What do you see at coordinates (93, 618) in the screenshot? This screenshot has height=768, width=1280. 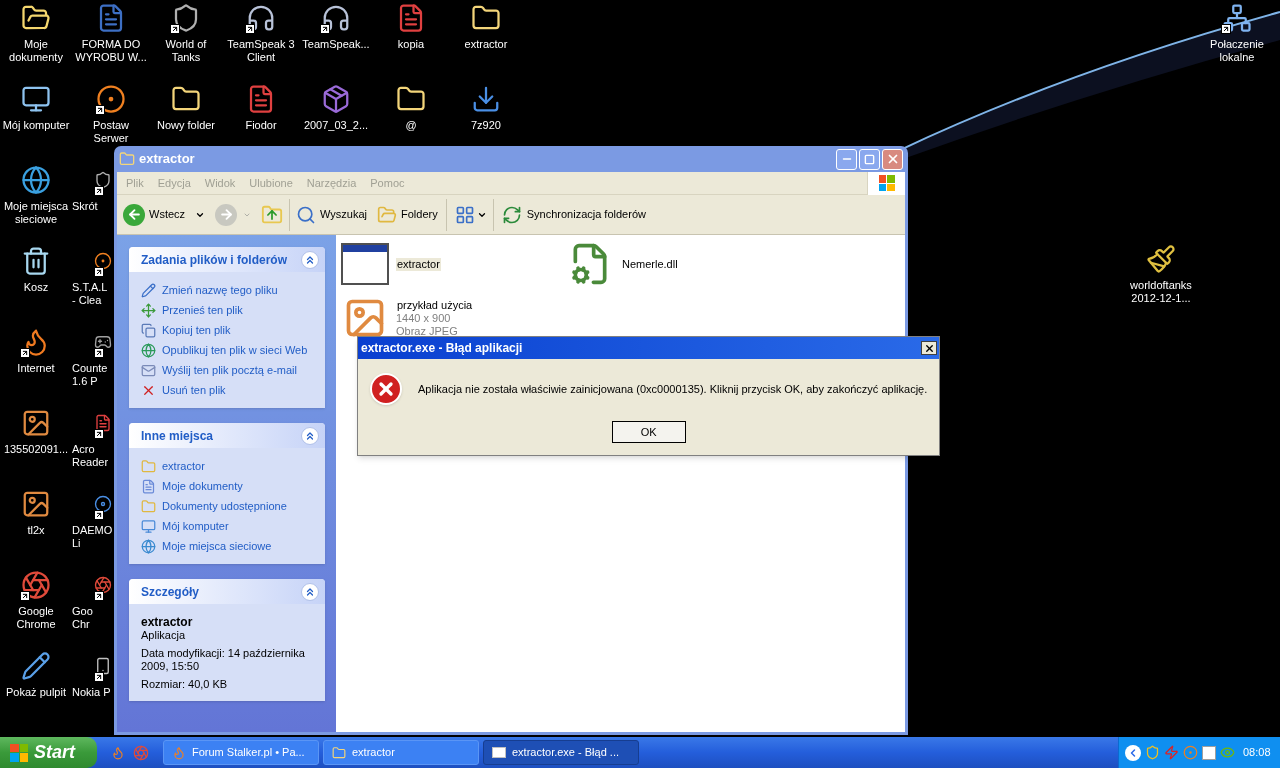 I see `desktop-icon-label: Goo Chr` at bounding box center [93, 618].